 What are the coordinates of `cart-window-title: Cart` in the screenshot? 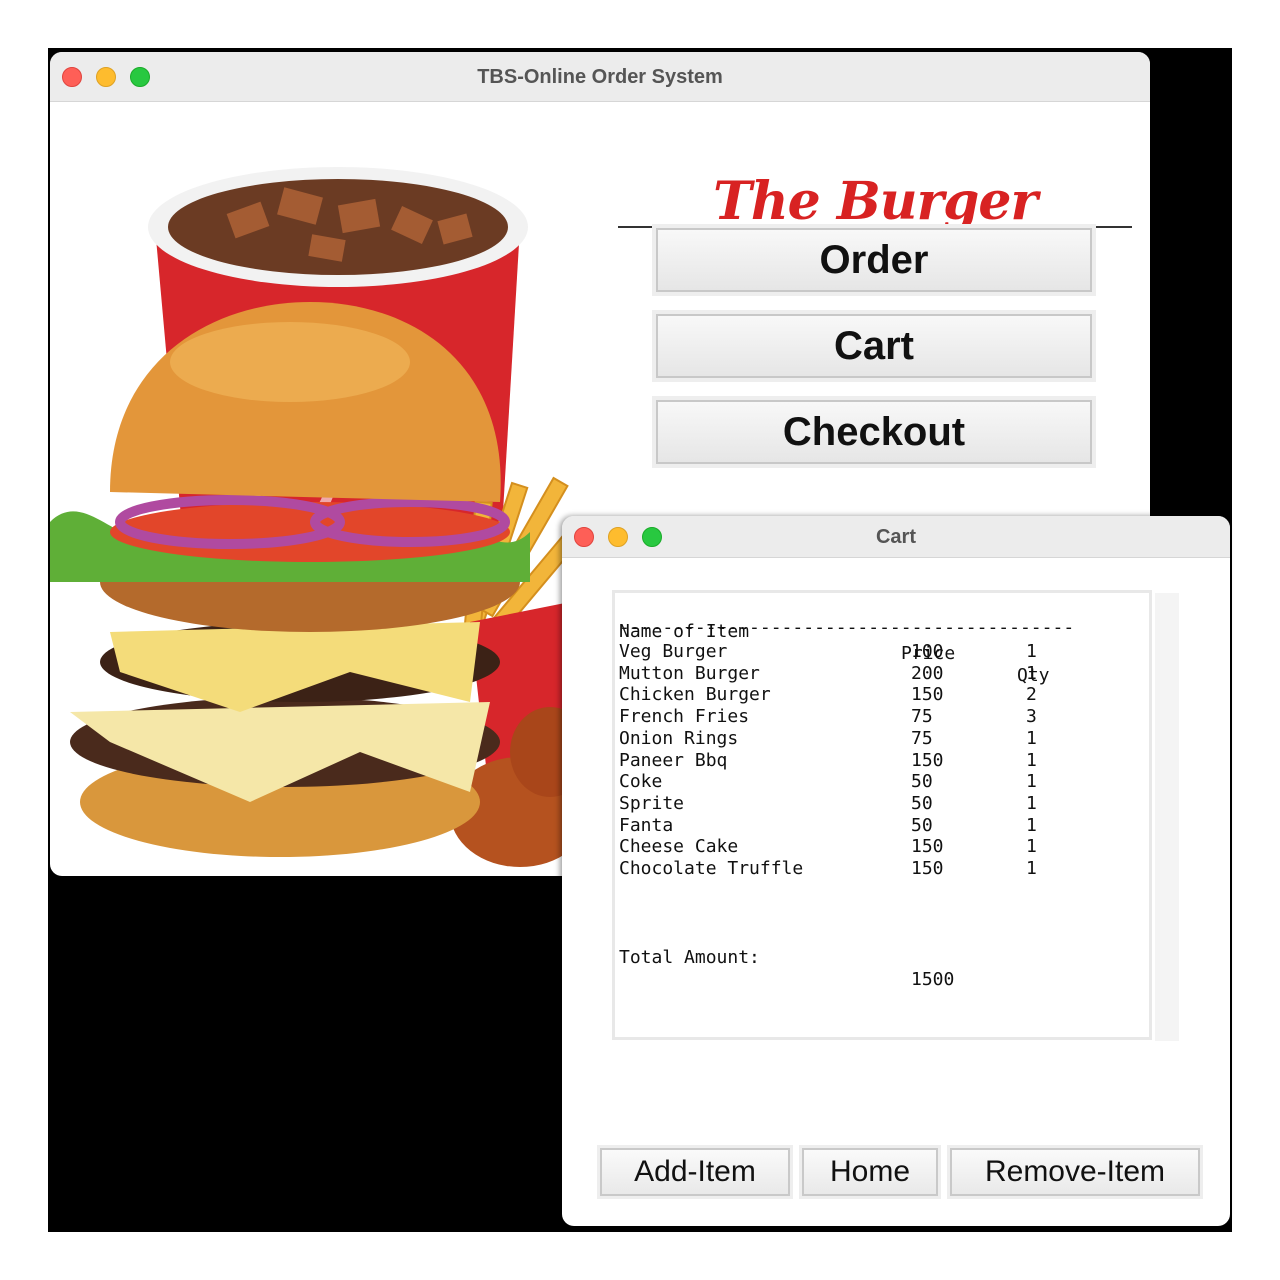 It's located at (895, 537).